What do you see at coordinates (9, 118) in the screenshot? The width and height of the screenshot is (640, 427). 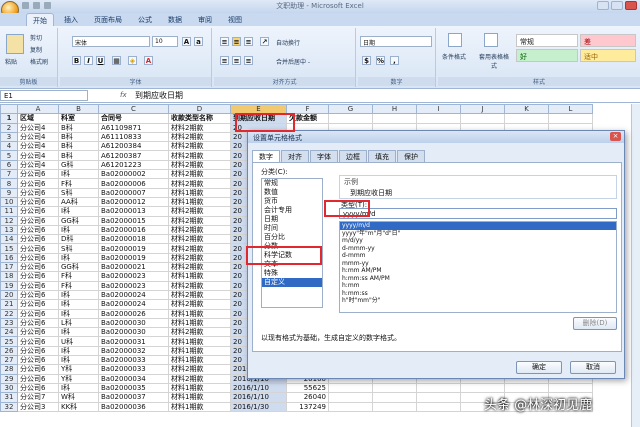 I see `row-header: 1` at bounding box center [9, 118].